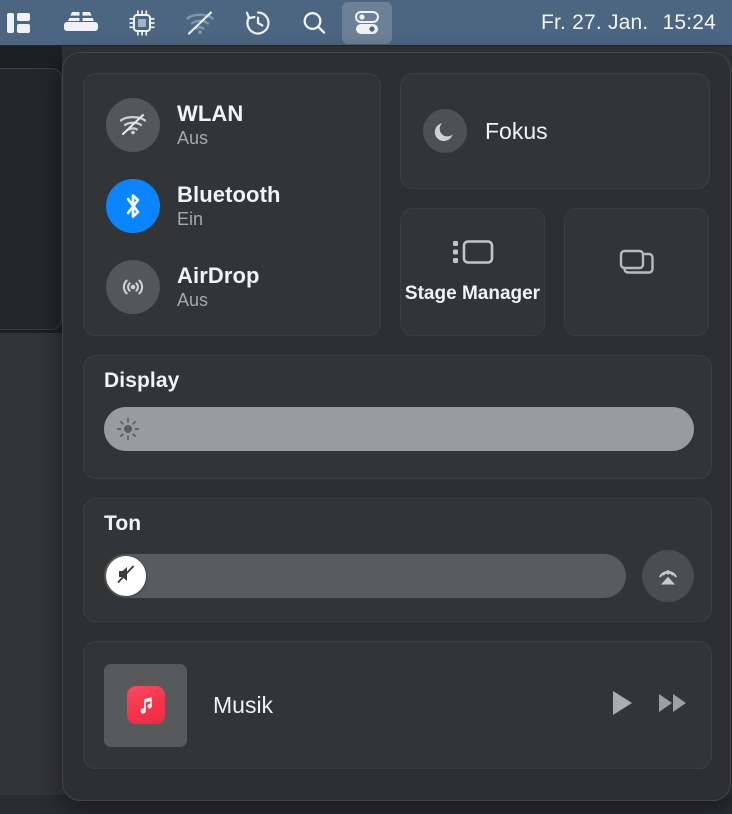  What do you see at coordinates (555, 131) in the screenshot?
I see `focus-module: Fokus` at bounding box center [555, 131].